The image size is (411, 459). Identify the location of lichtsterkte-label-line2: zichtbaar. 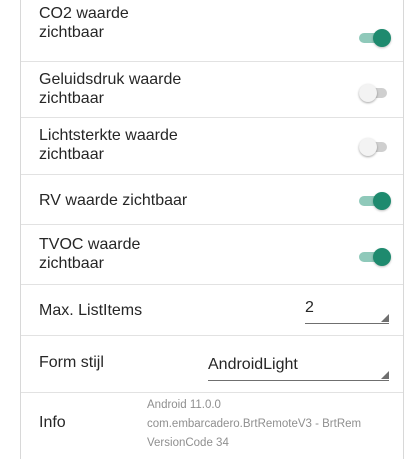
(71, 154).